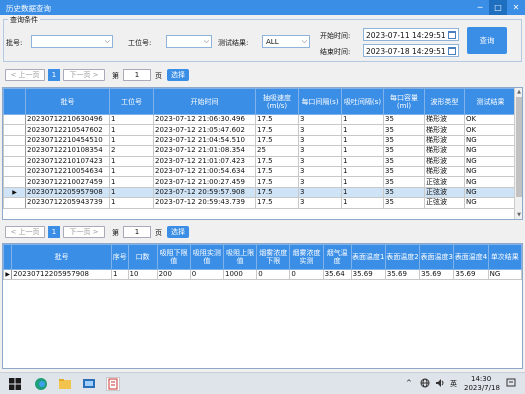 The height and width of the screenshot is (394, 525). I want to click on file-explorer-icon, so click(65, 384).